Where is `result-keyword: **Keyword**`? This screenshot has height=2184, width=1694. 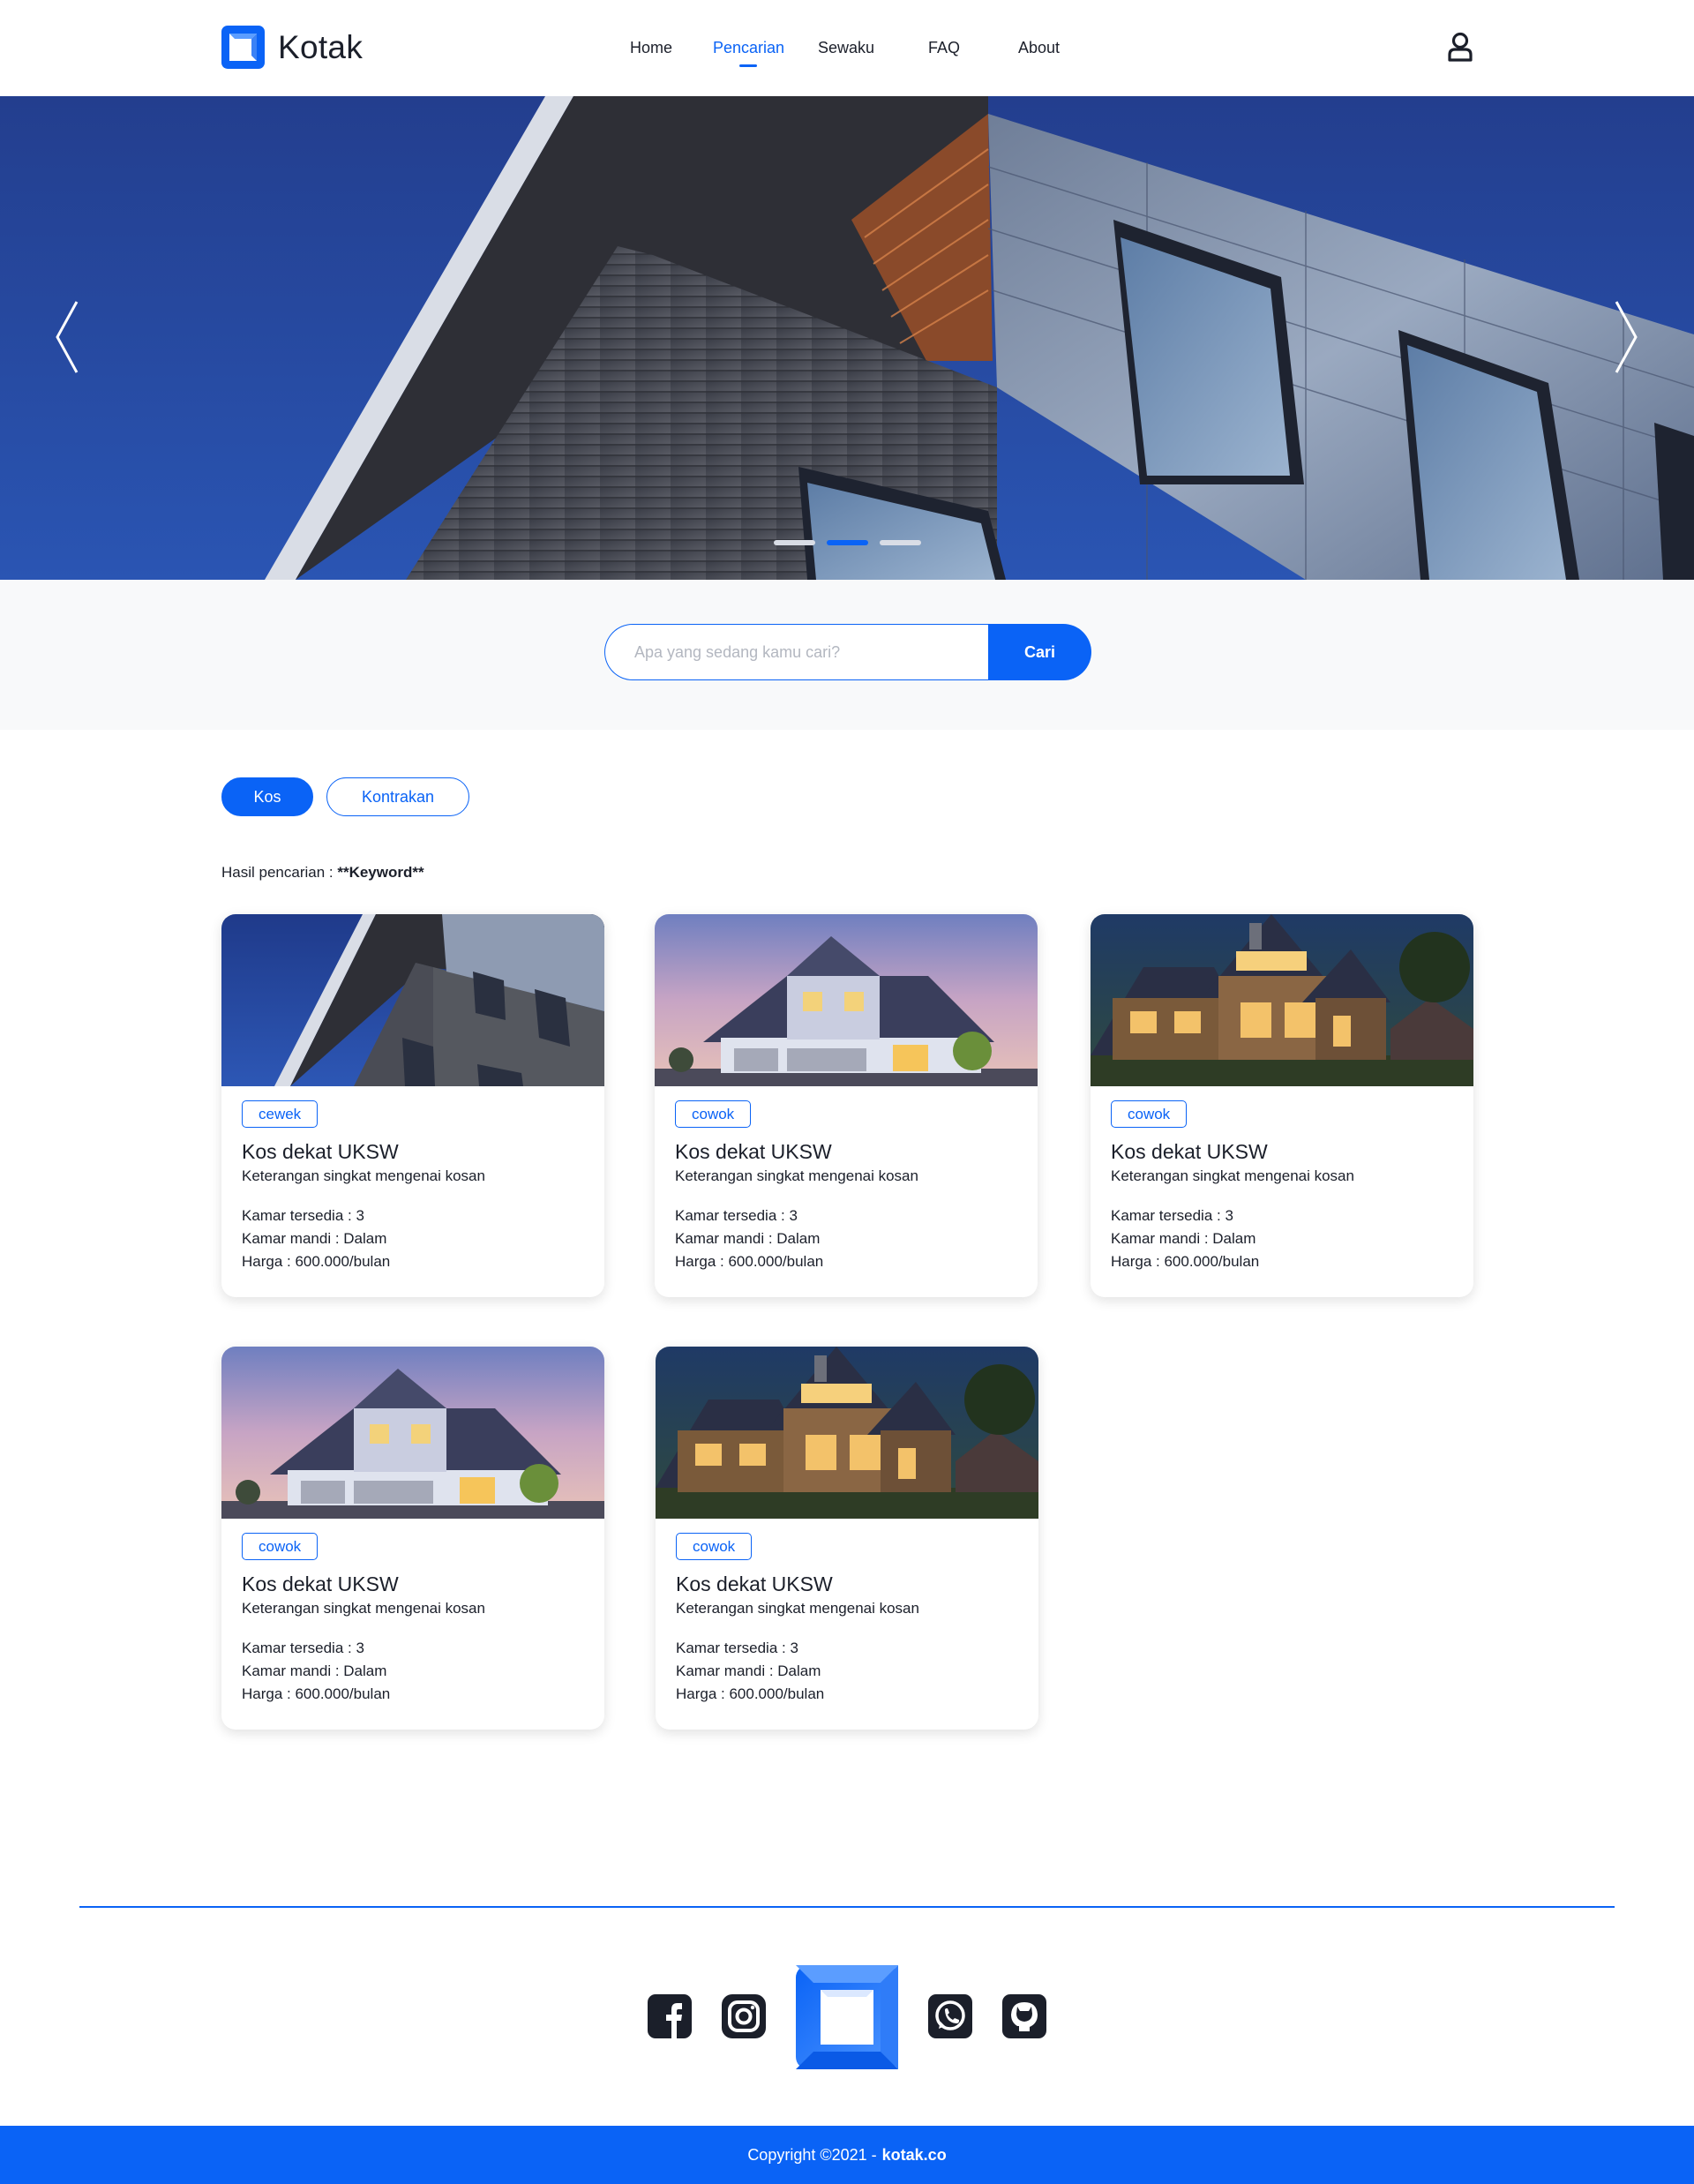
result-keyword: **Keyword** is located at coordinates (381, 872).